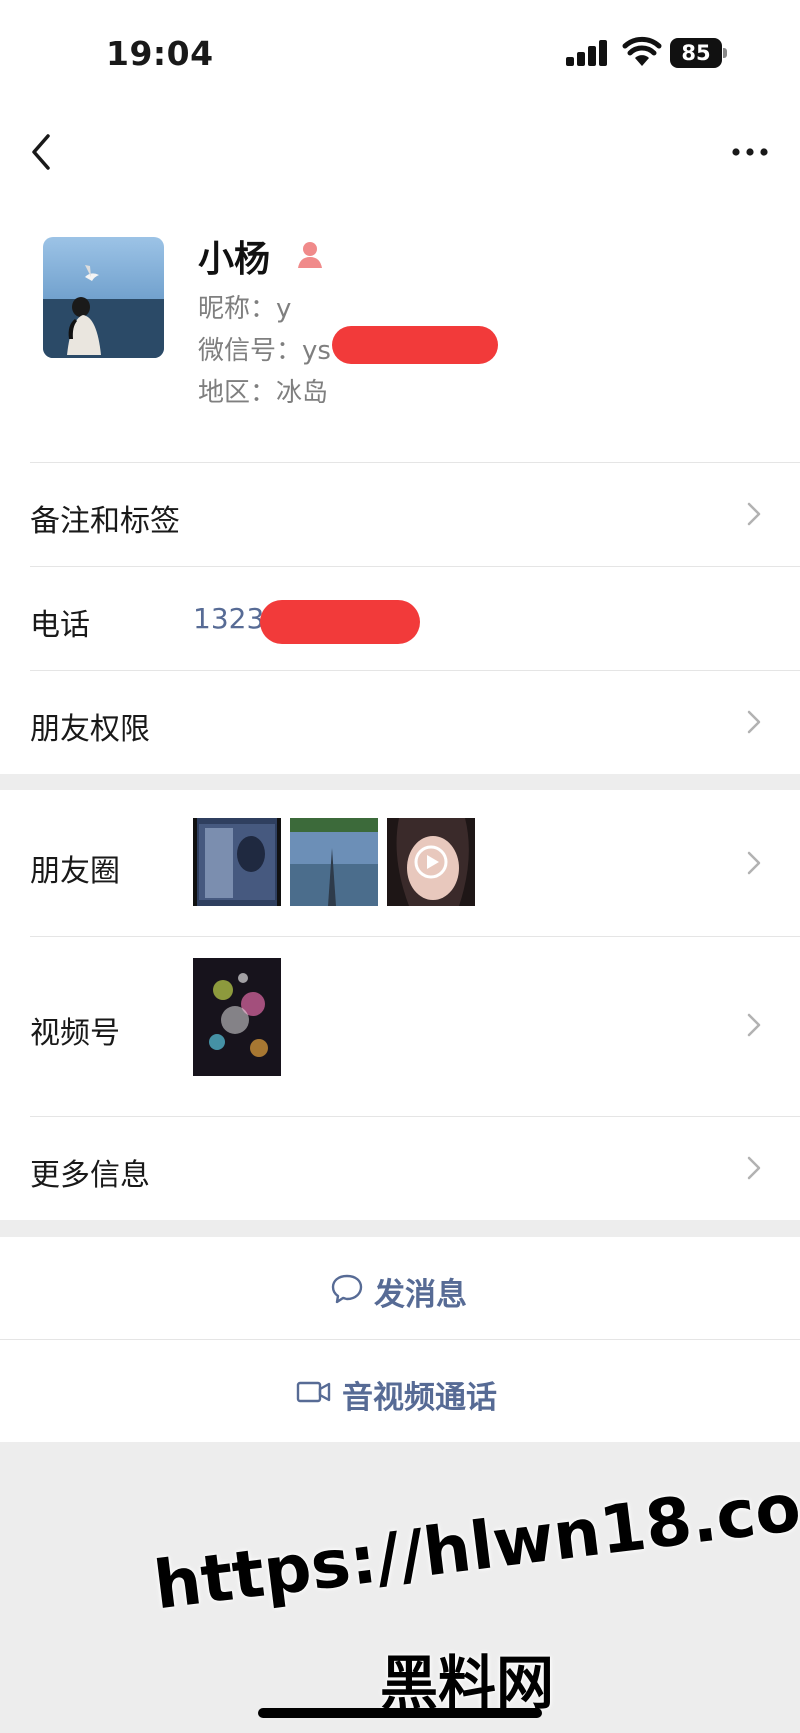  What do you see at coordinates (347, 1289) in the screenshot?
I see `chat-bubble-icon` at bounding box center [347, 1289].